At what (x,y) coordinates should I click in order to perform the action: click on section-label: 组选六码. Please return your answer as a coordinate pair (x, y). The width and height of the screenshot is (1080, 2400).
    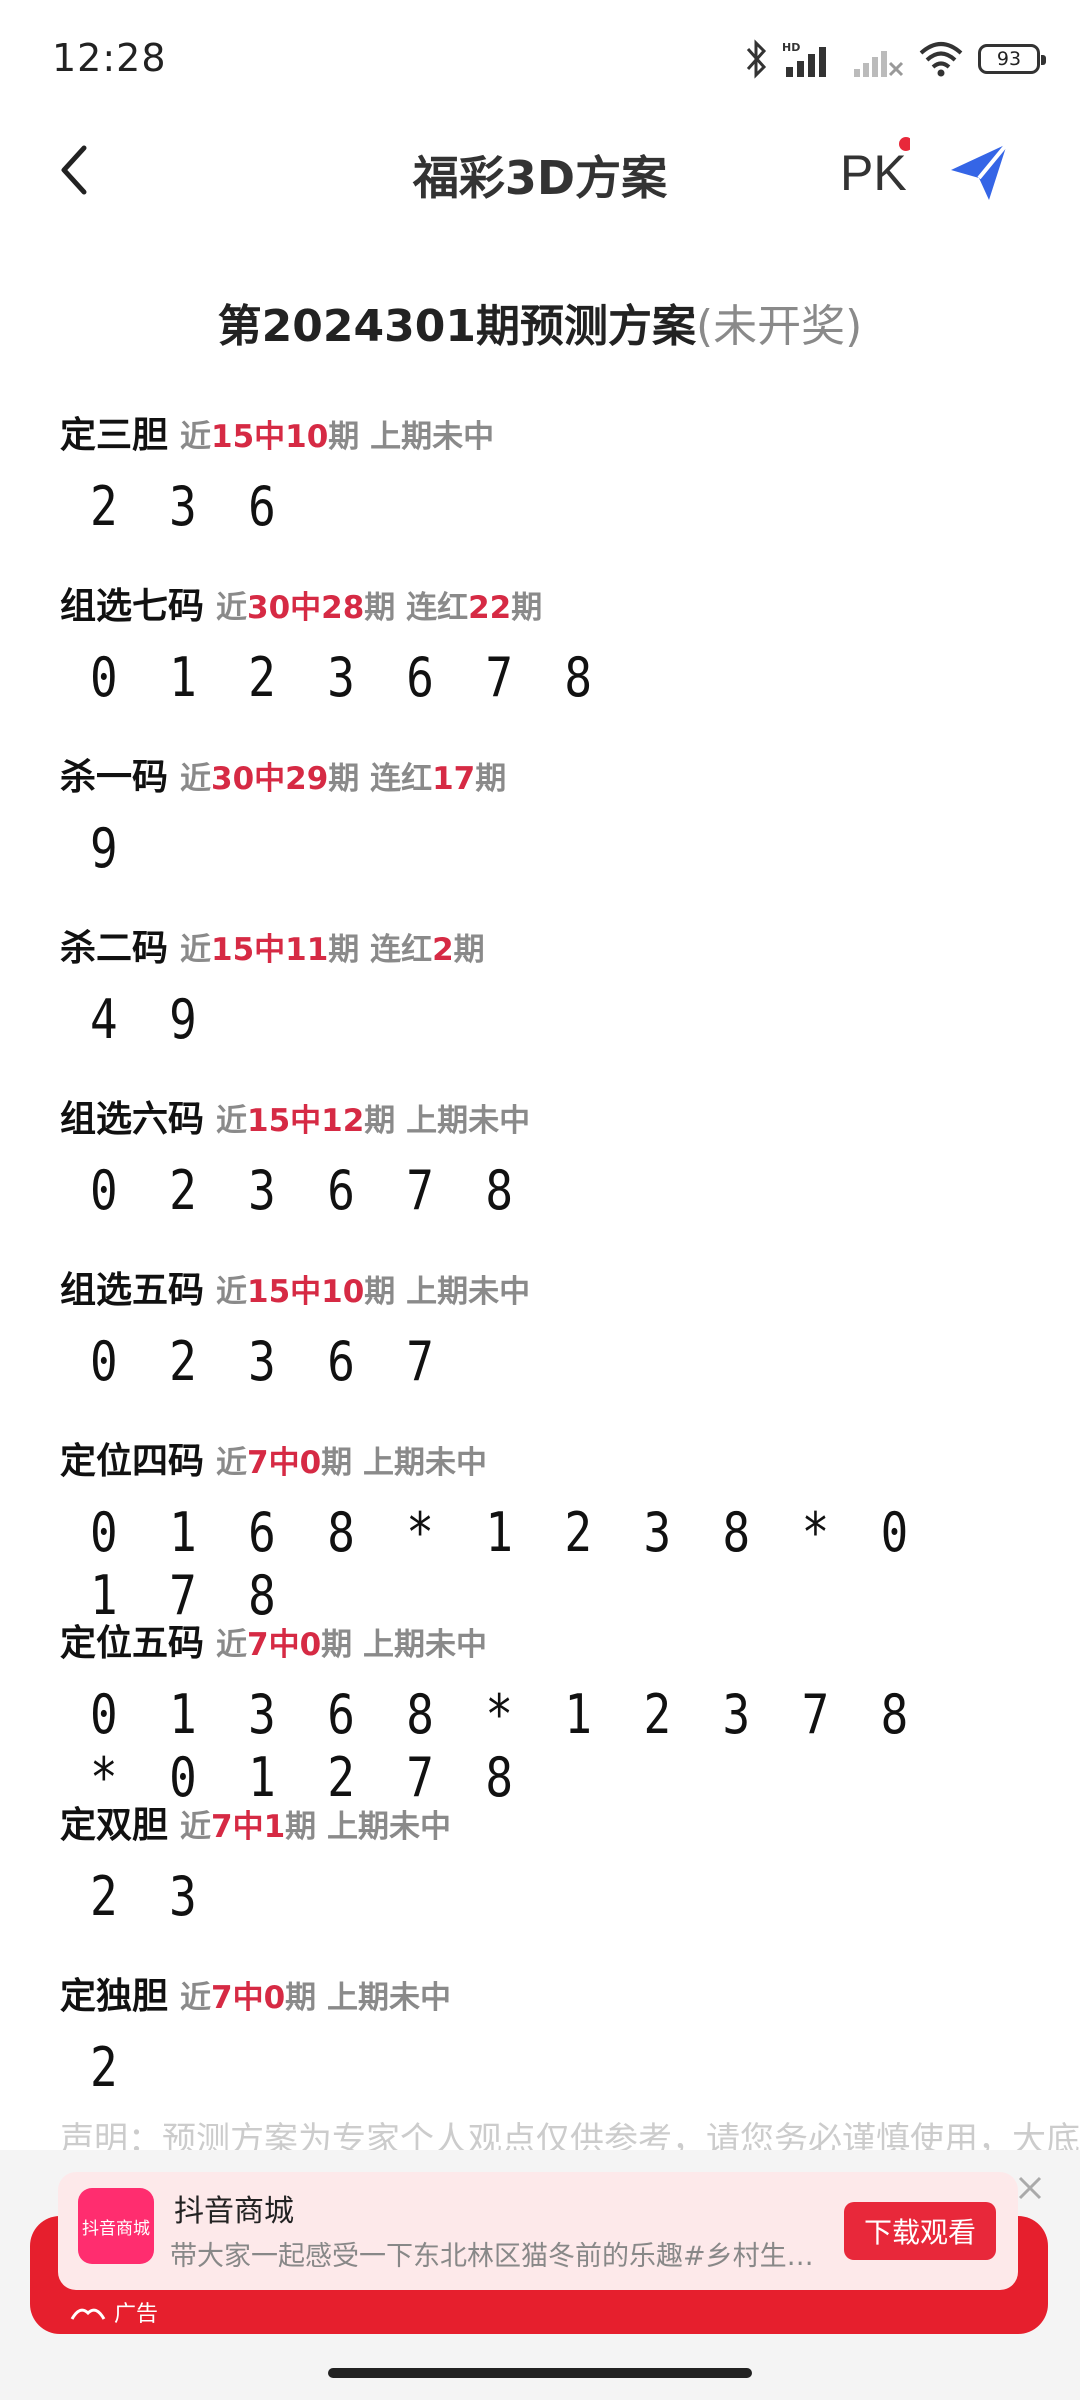
    Looking at the image, I should click on (132, 1119).